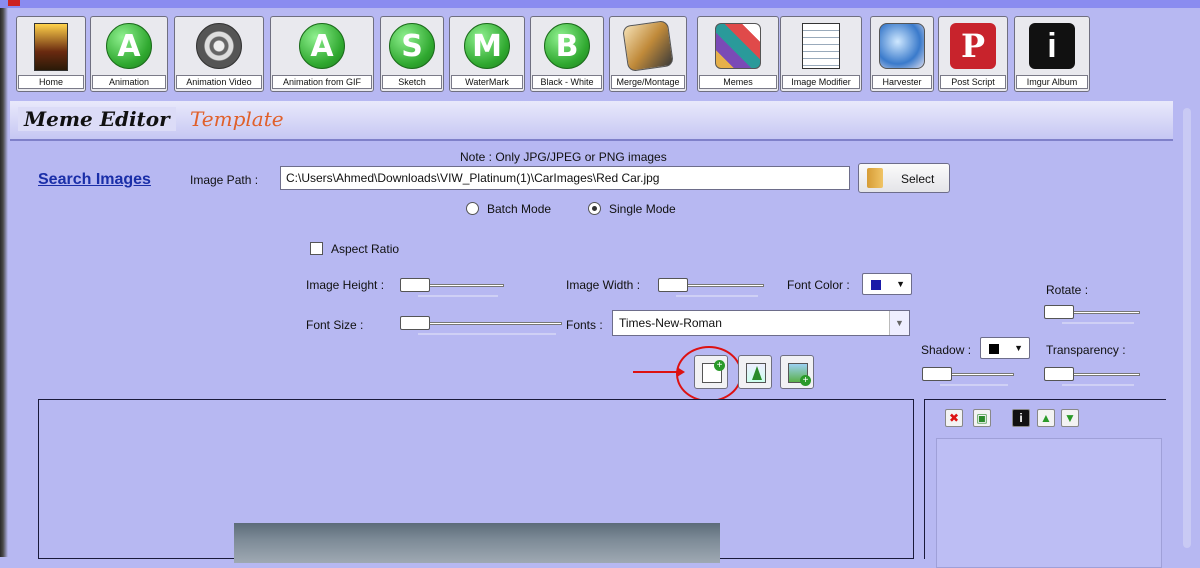 Image resolution: width=1200 pixels, height=568 pixels. What do you see at coordinates (563, 157) in the screenshot?
I see `format-note: Note : Only JPG/JPEG or PNG images` at bounding box center [563, 157].